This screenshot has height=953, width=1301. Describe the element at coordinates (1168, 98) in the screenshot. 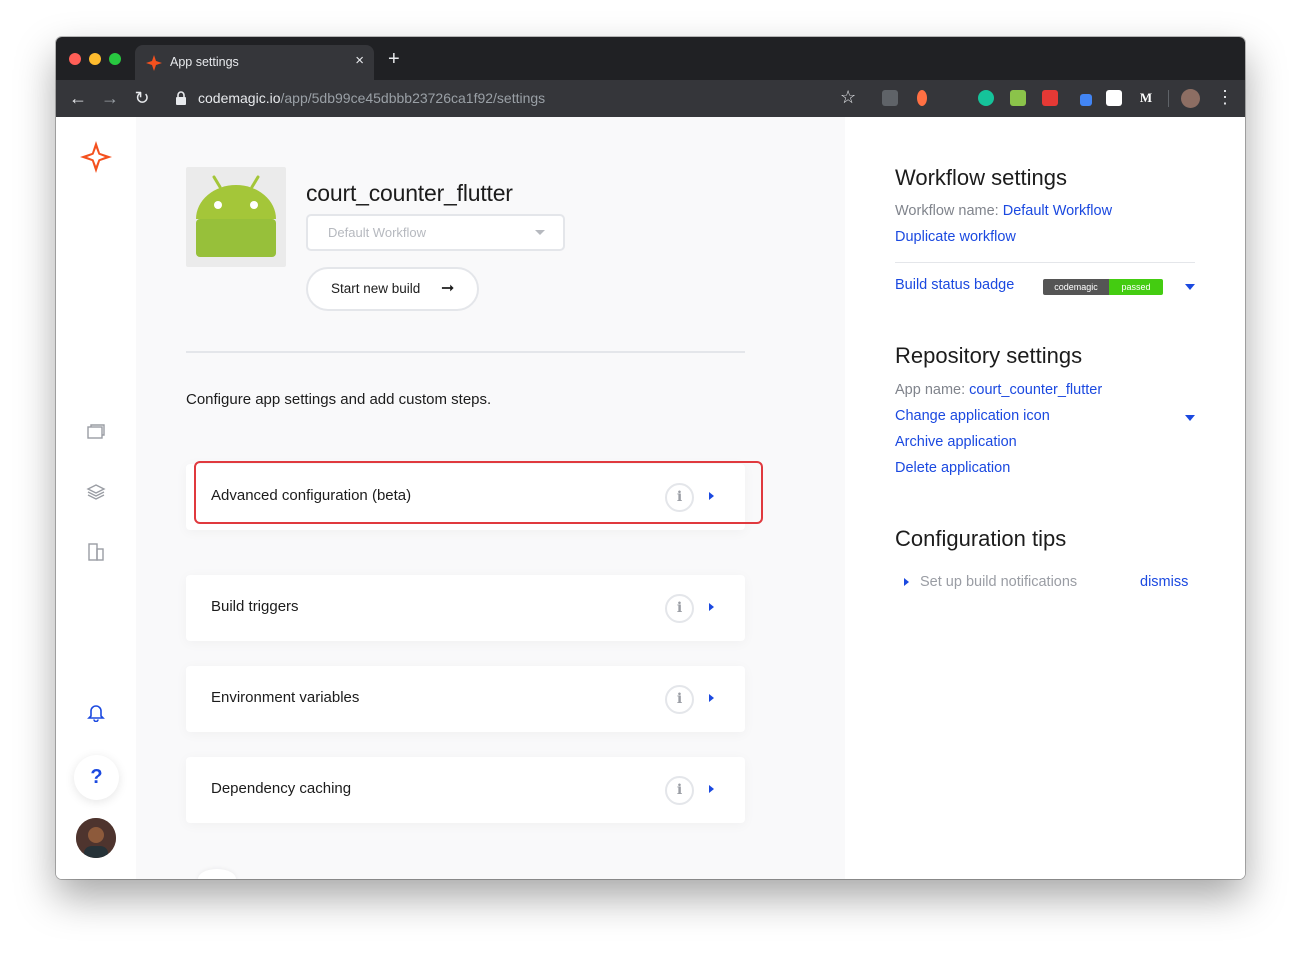

I see `toolbar-separator` at that location.